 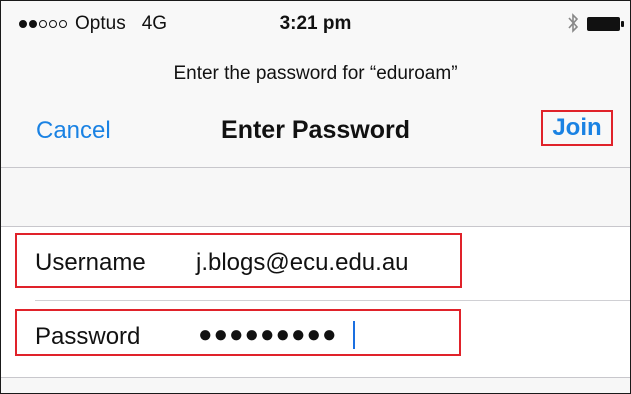 I want to click on status-bar: Optus 4G 3:21 pm, so click(x=315, y=23).